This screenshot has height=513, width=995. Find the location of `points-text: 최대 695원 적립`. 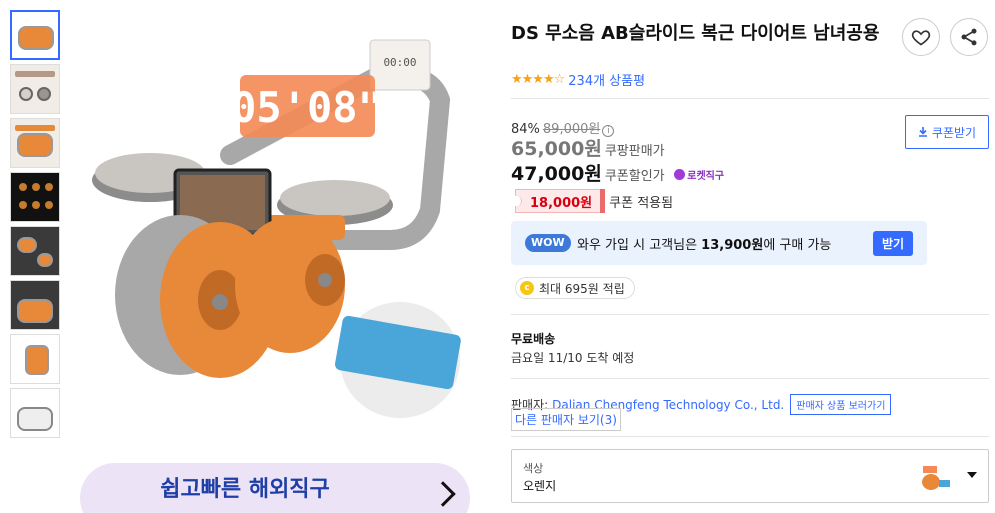

points-text: 최대 695원 적립 is located at coordinates (582, 288).